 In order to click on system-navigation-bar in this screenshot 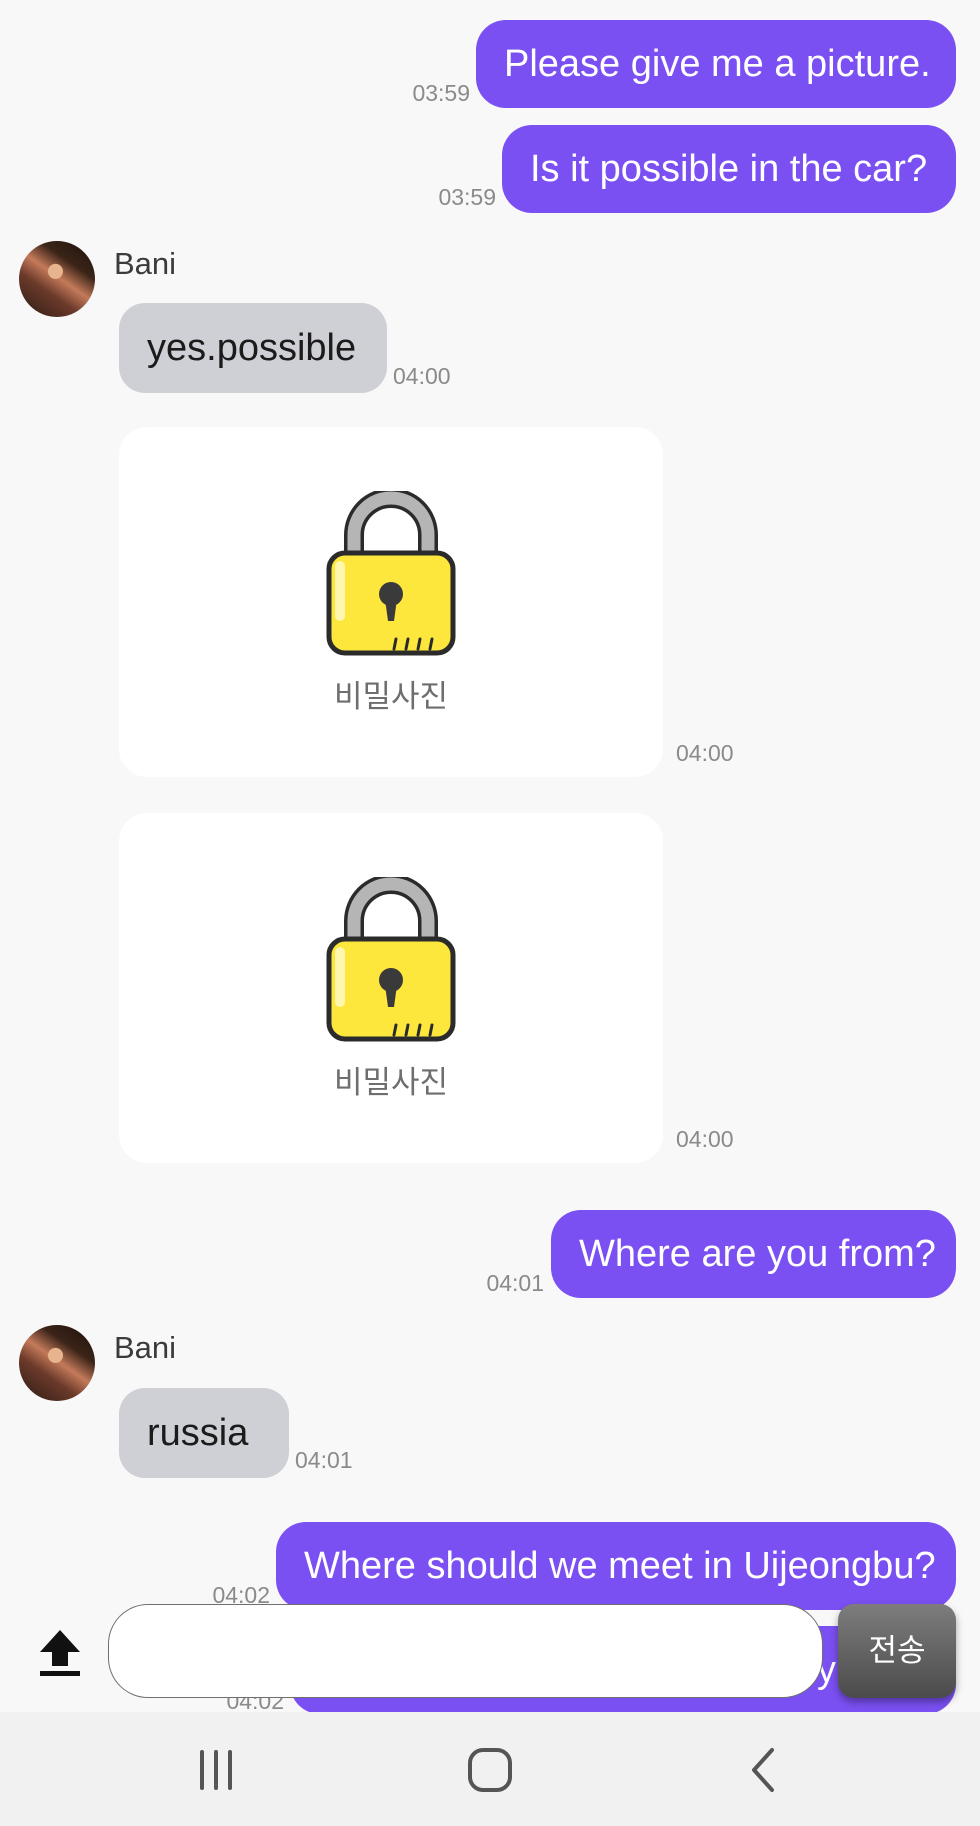, I will do `click(490, 1769)`.